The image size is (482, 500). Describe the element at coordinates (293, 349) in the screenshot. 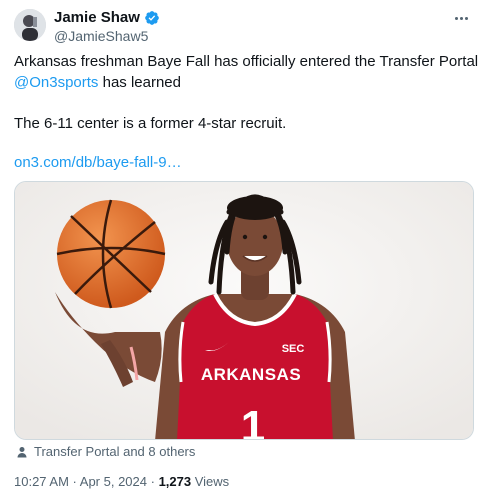

I see `jersey-badge: SEC` at that location.